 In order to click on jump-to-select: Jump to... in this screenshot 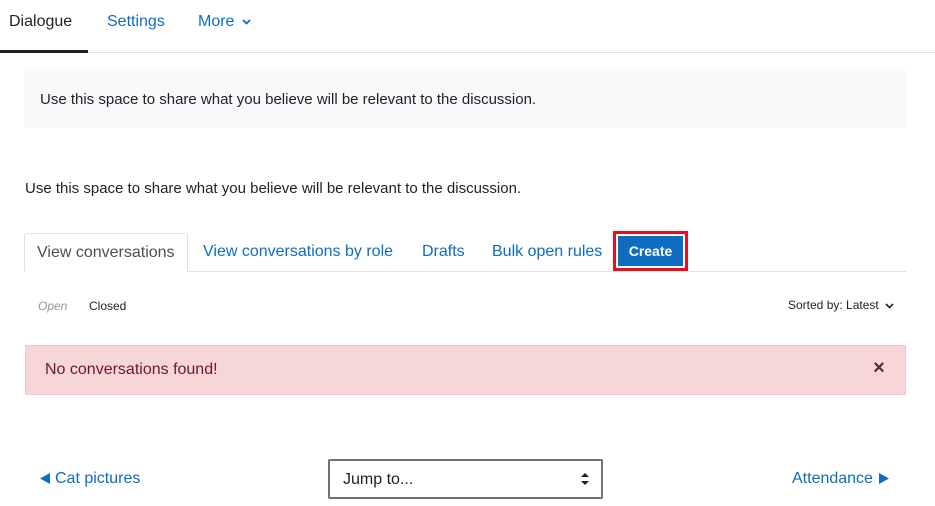, I will do `click(465, 479)`.